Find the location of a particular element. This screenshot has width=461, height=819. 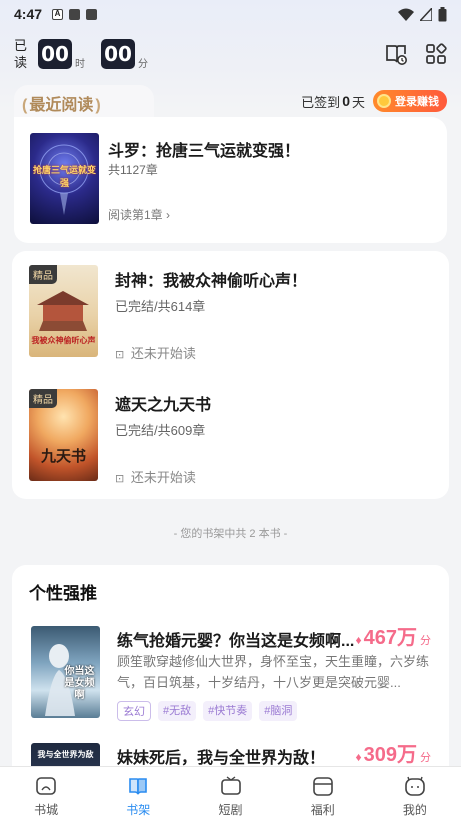

status-bar: 4:47 A is located at coordinates (230, 14).